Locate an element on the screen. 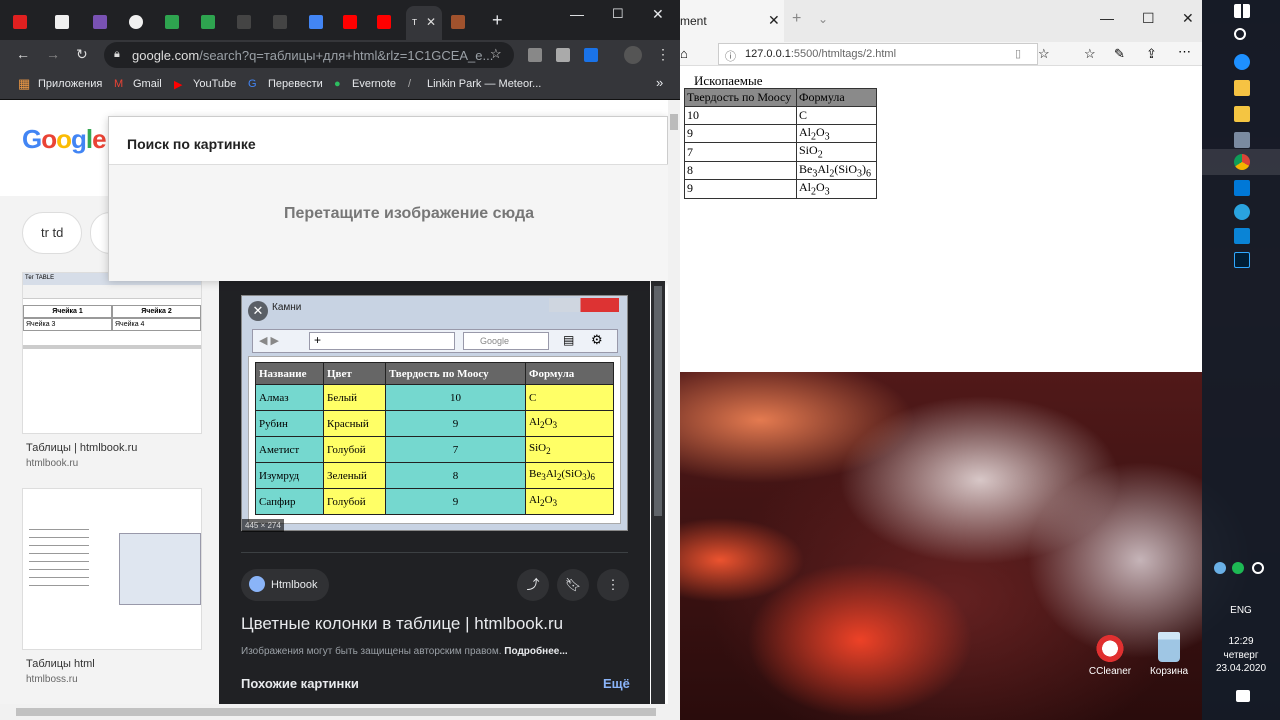 The width and height of the screenshot is (1280, 720). mail-icon is located at coordinates (1242, 188).